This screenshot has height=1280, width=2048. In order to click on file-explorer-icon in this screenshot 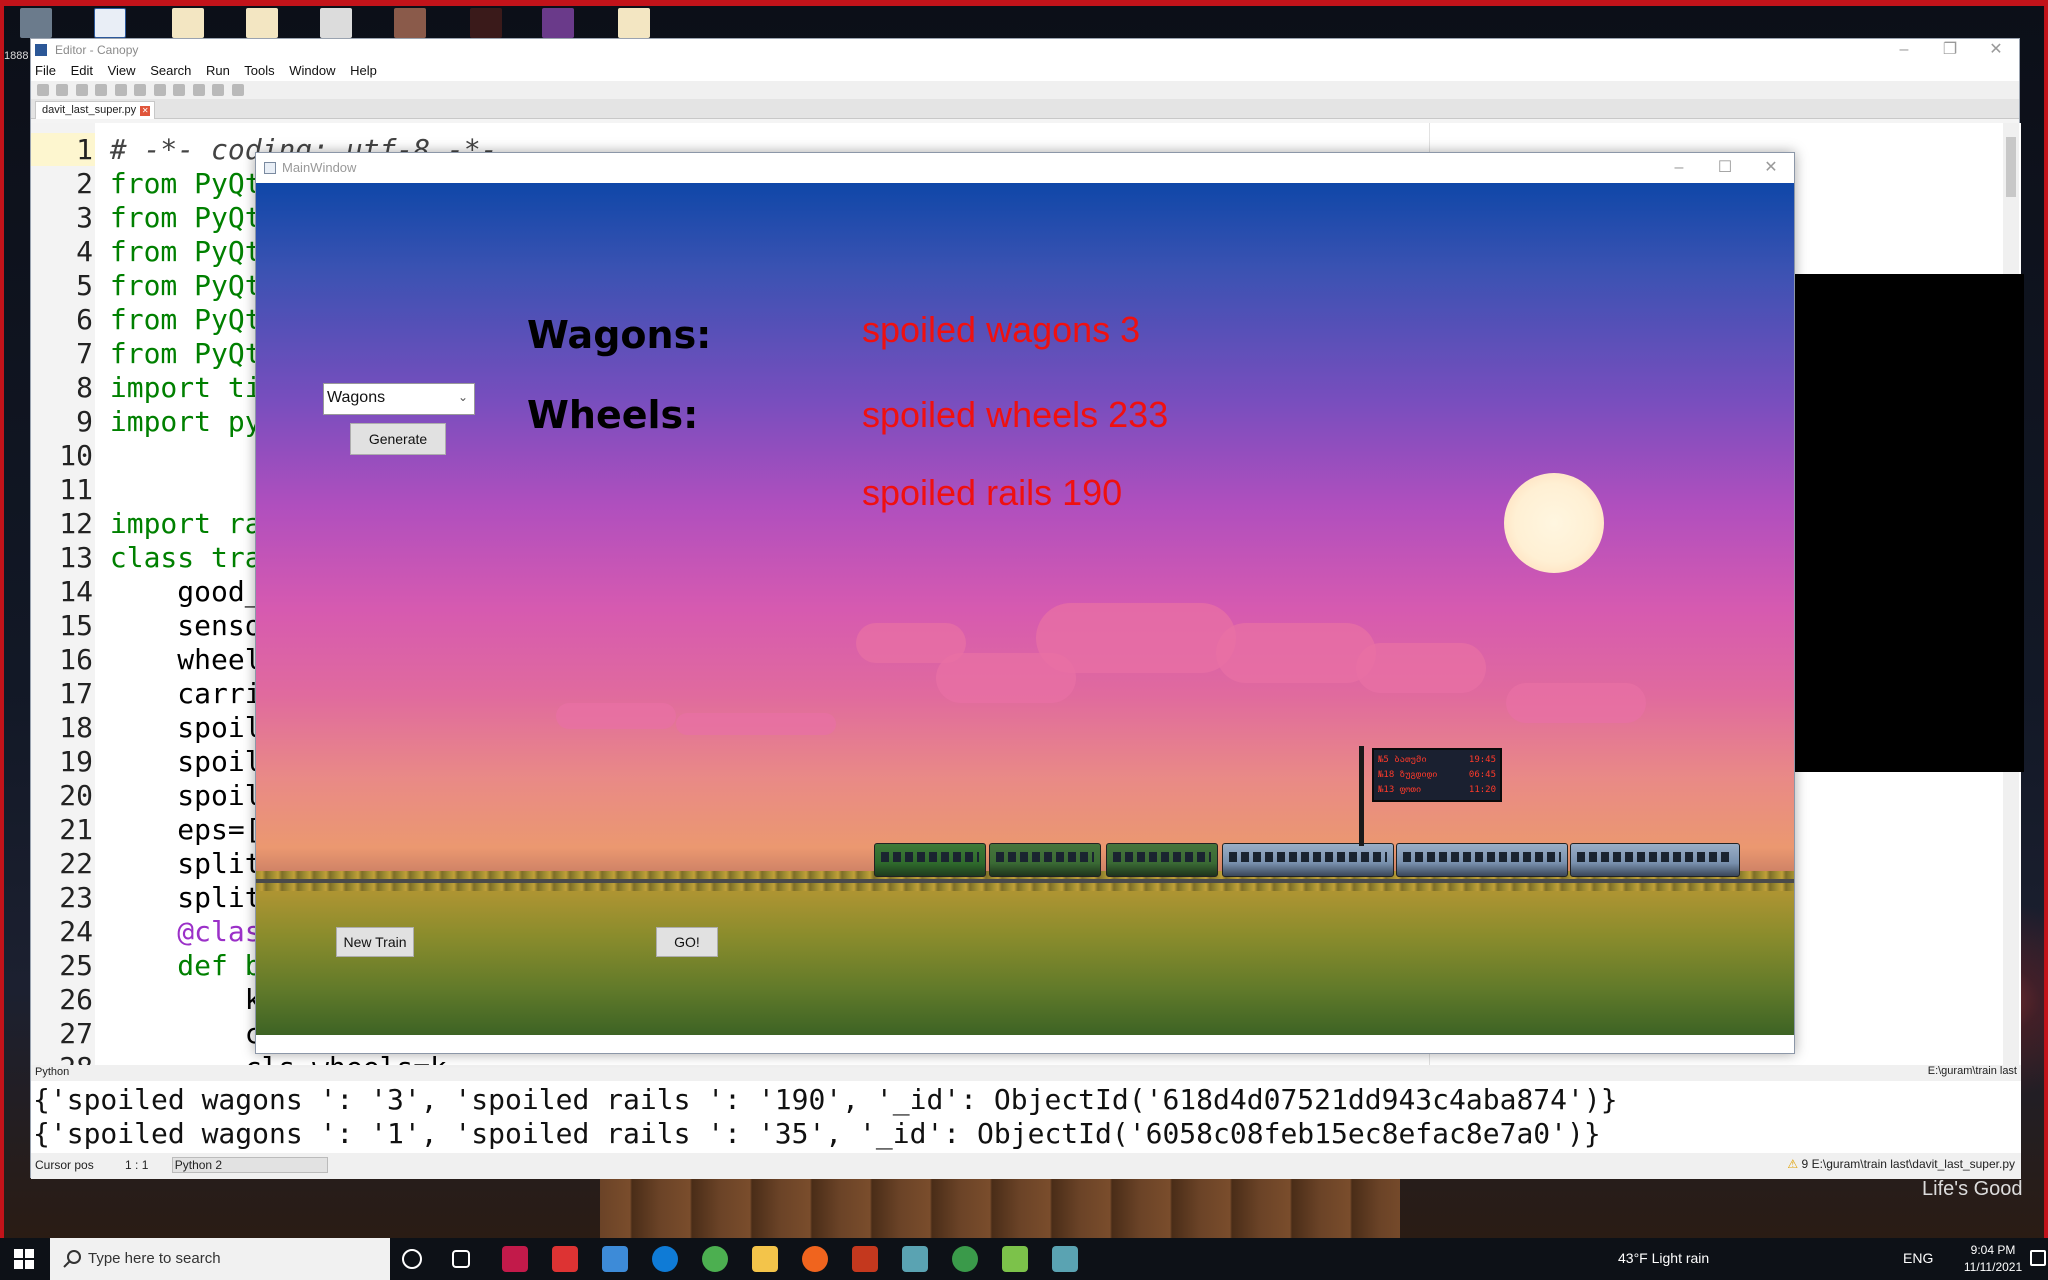, I will do `click(765, 1259)`.